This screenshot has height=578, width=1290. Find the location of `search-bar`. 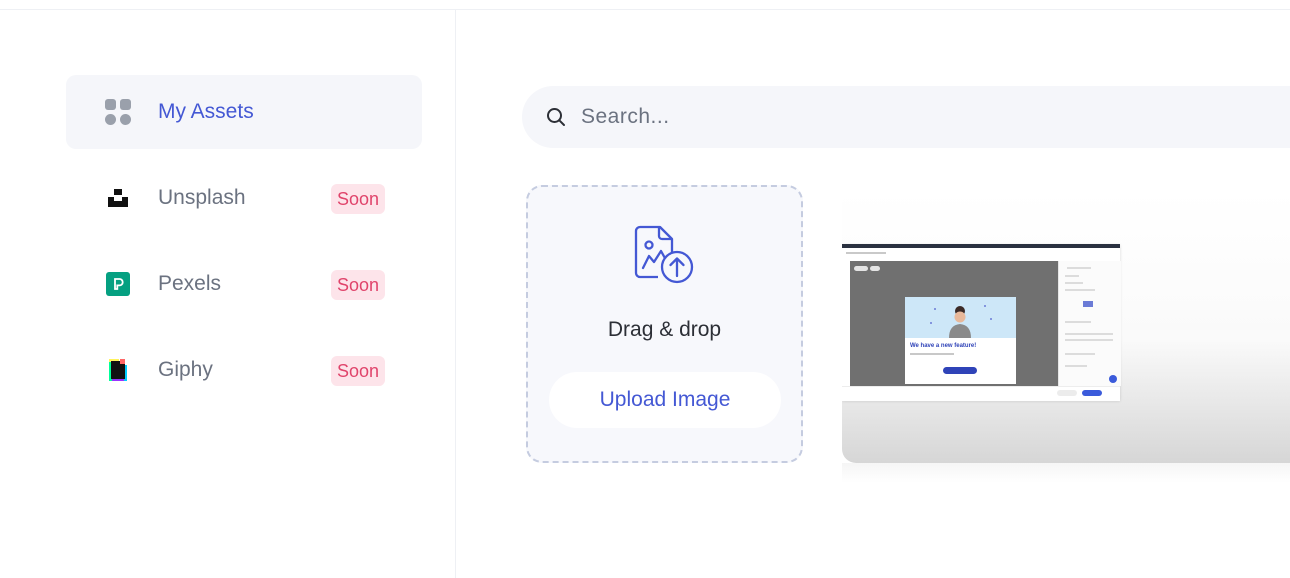

search-bar is located at coordinates (906, 117).